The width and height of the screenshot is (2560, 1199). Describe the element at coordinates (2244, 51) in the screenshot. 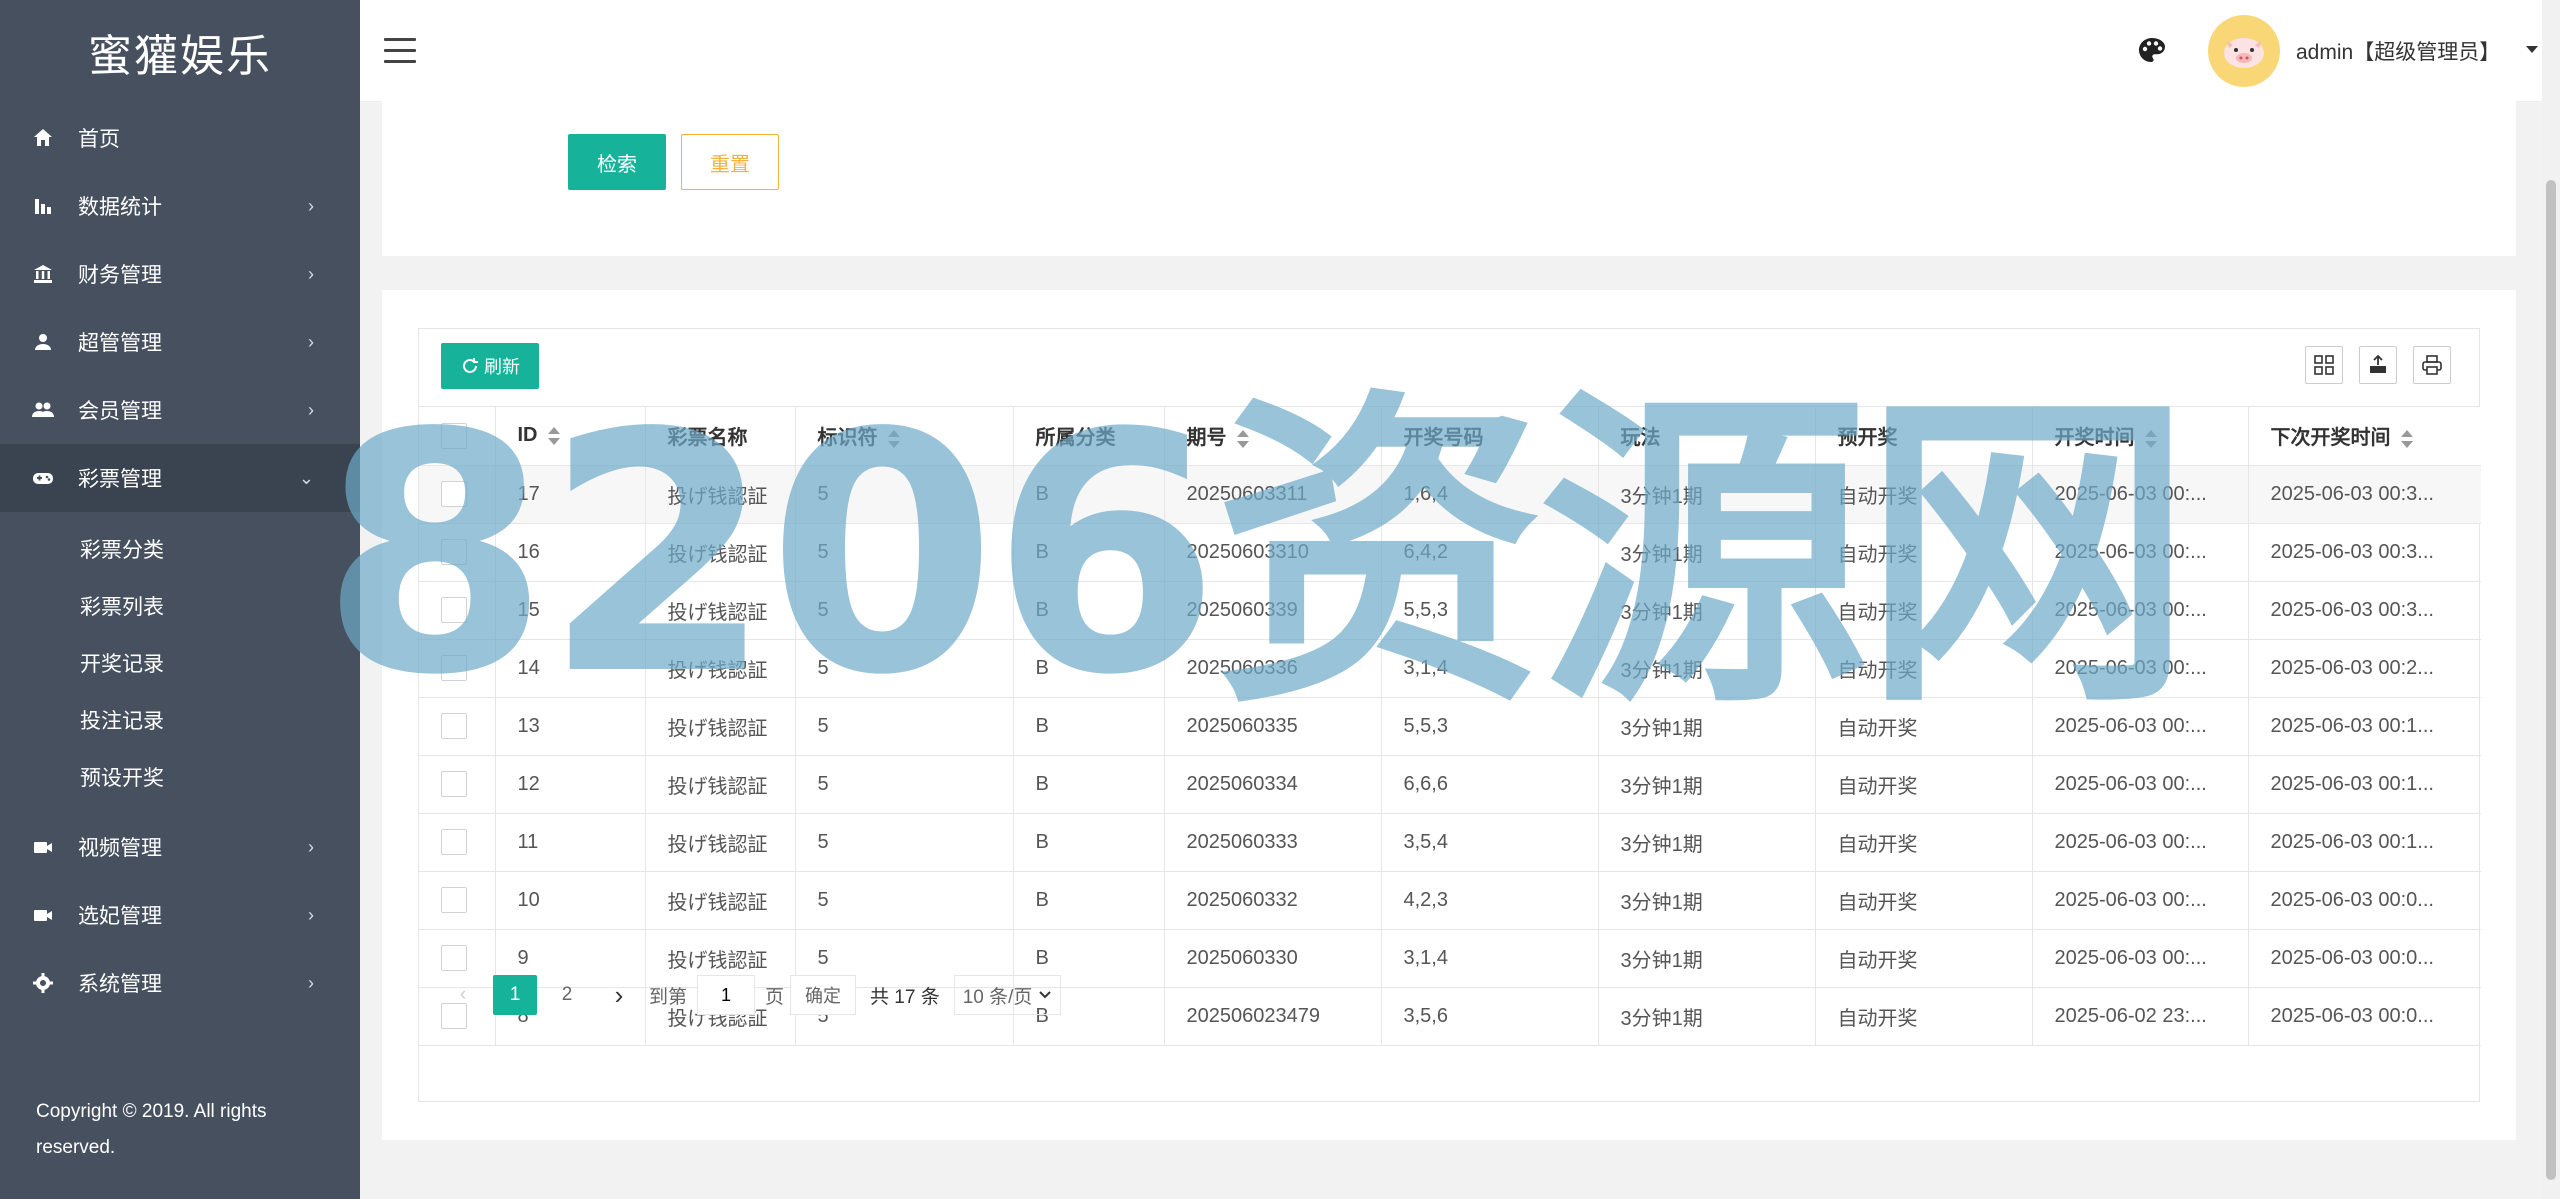

I see `user-avatar` at that location.